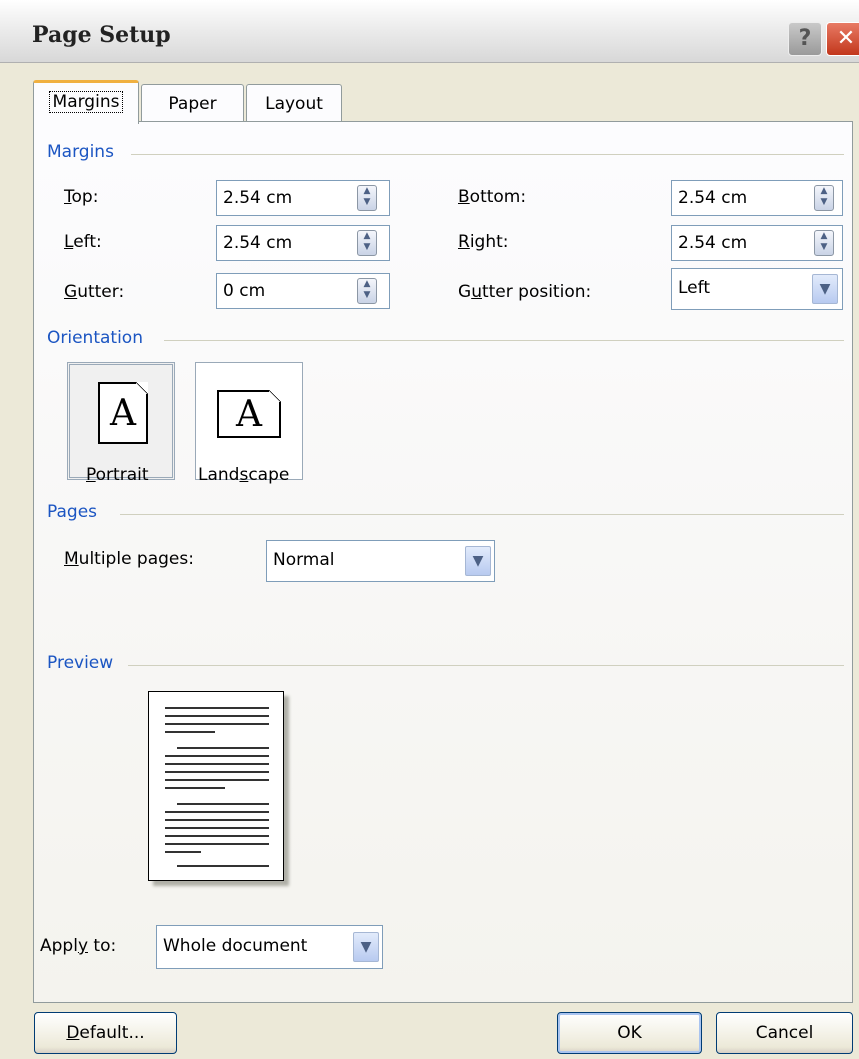 The width and height of the screenshot is (859, 1059). I want to click on margins-heading: Margins, so click(80, 152).